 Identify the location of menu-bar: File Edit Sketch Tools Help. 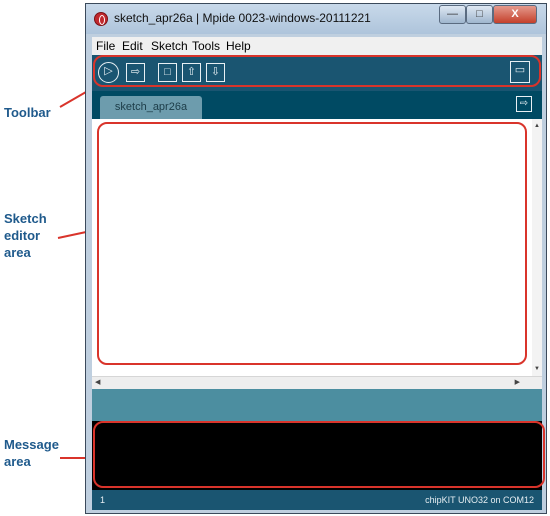
(317, 46).